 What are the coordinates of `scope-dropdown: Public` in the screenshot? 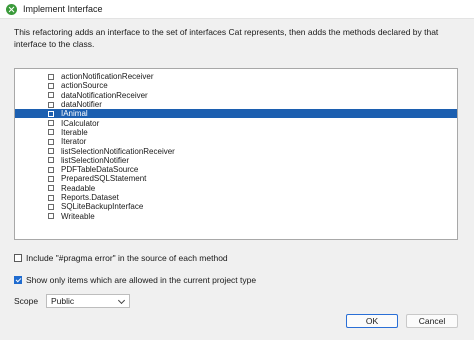 It's located at (88, 301).